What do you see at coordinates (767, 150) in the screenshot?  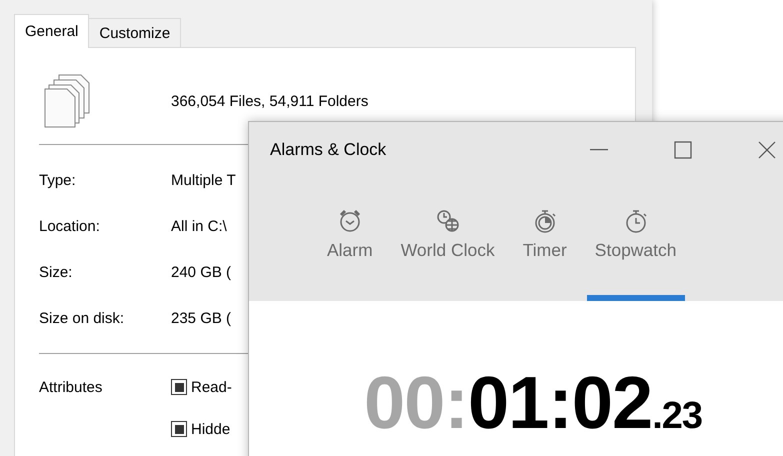 I see `close-icon` at bounding box center [767, 150].